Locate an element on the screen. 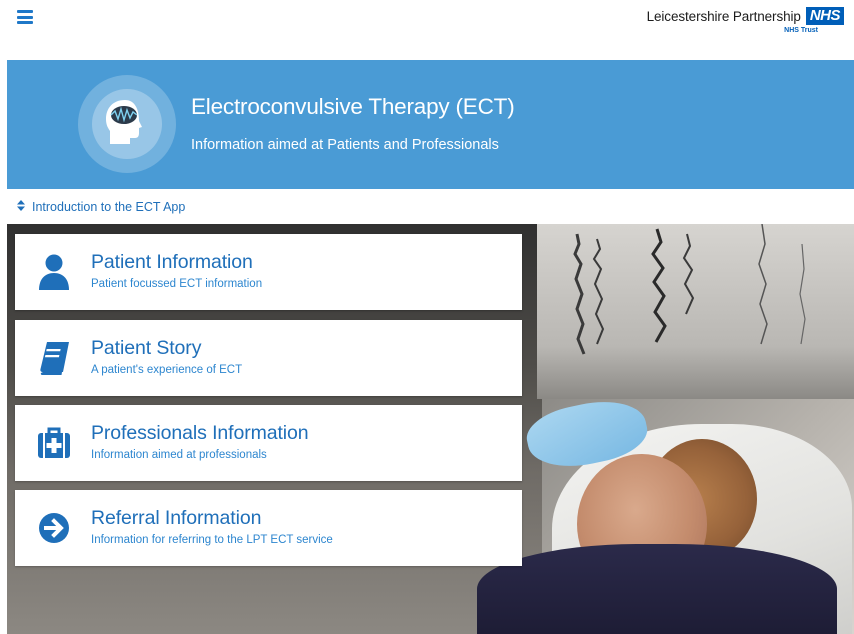  nhs-badge: NHS is located at coordinates (824, 16).